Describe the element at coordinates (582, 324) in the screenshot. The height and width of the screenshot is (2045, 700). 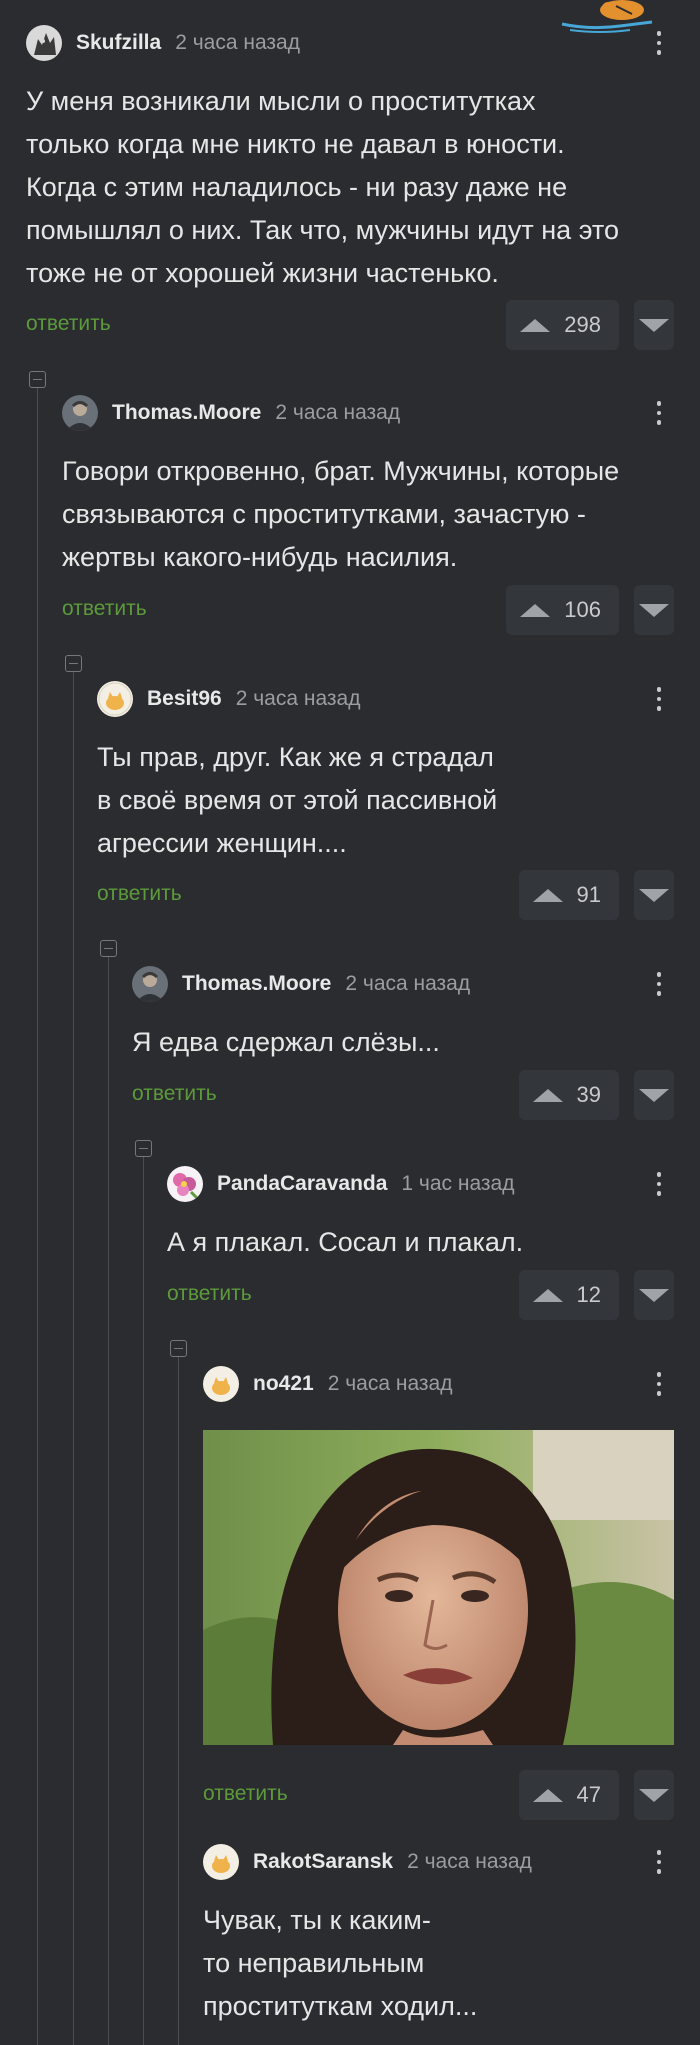
I see `rating-score: 298` at that location.